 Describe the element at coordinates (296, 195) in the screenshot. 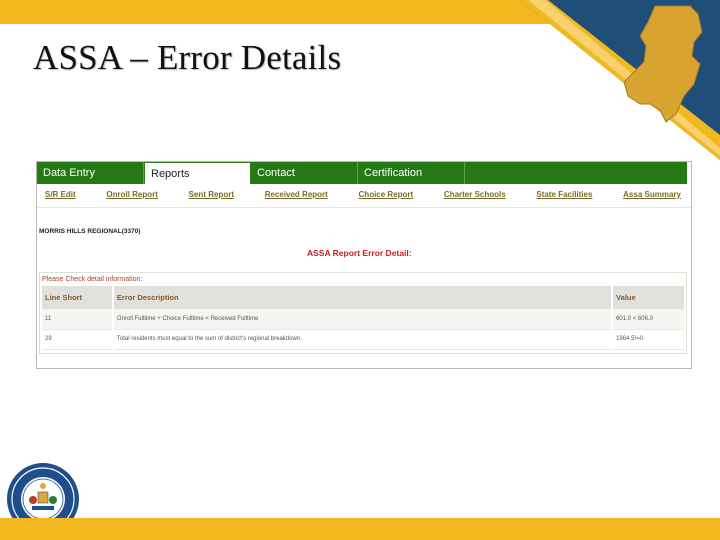

I see `link-received-report: Received Report` at that location.